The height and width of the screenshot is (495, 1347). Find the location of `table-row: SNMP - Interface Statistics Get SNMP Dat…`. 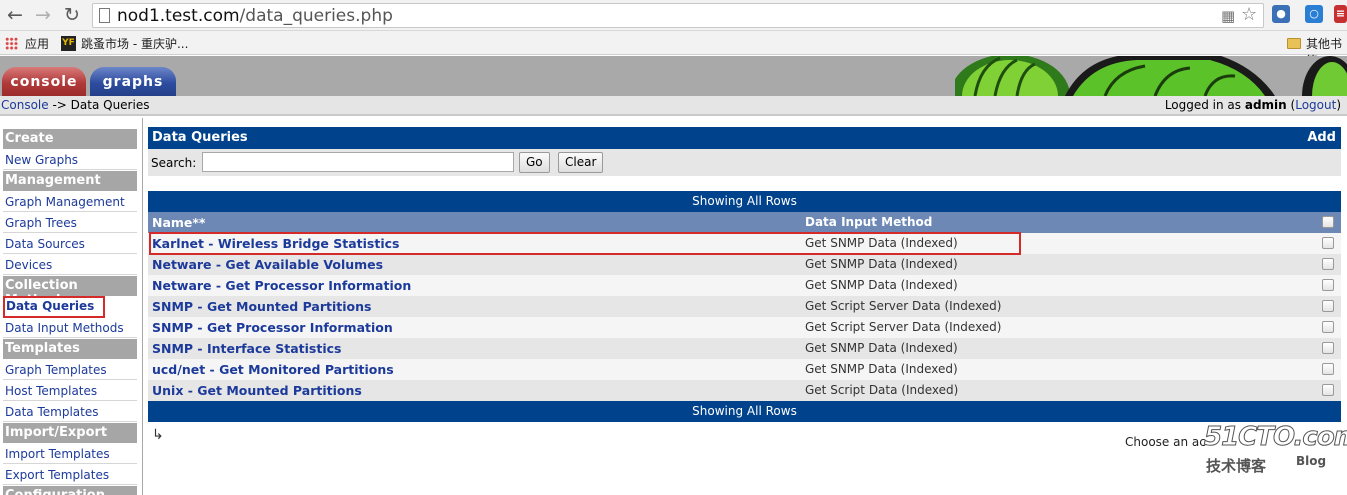

table-row: SNMP - Interface Statistics Get SNMP Dat… is located at coordinates (744, 348).